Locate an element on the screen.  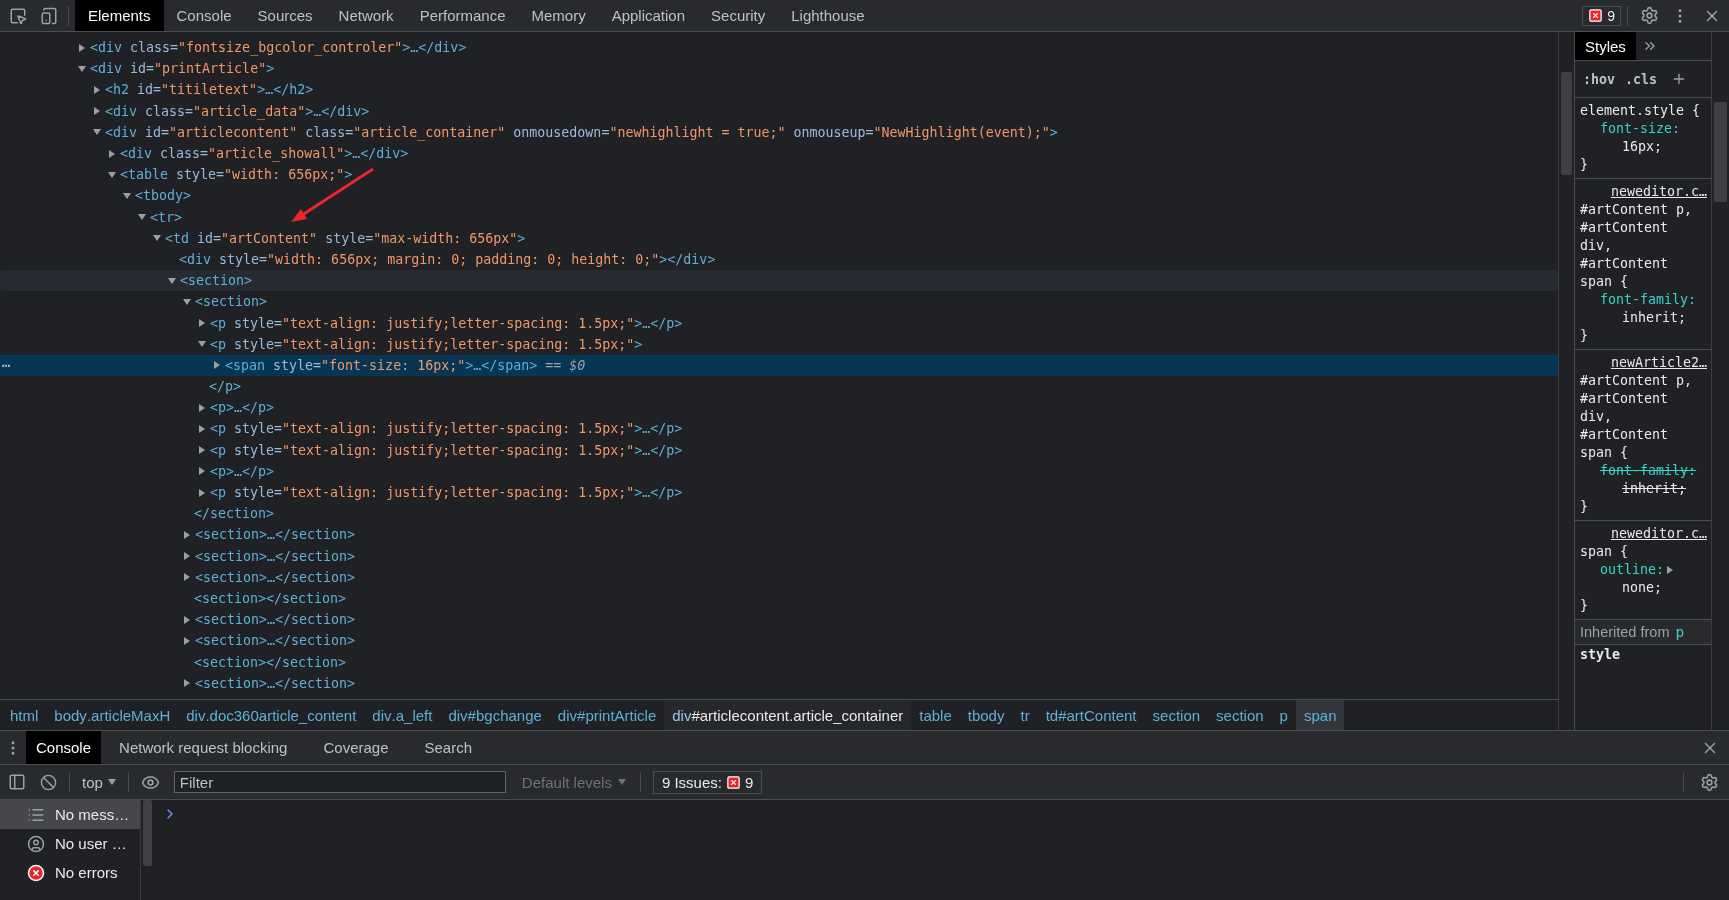
dom-tree-row: <div style="width: 656px; margin: 0; padding: 0; height: 0;"></div> is located at coordinates (779, 259).